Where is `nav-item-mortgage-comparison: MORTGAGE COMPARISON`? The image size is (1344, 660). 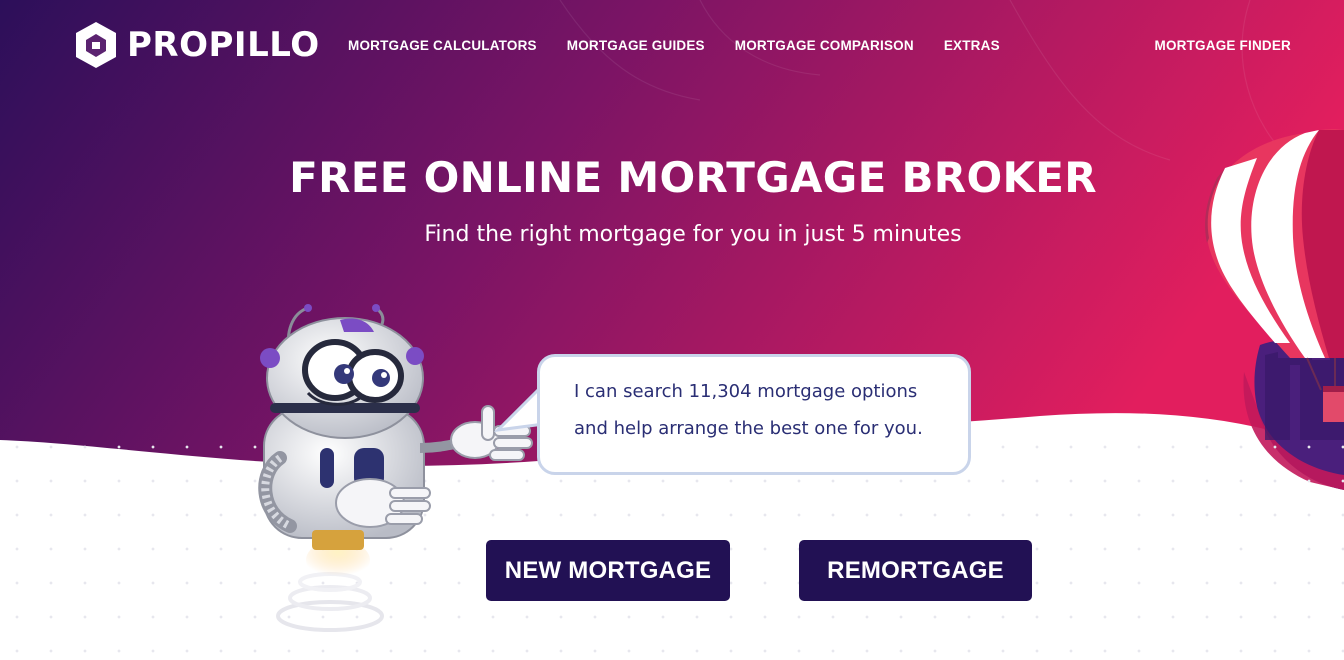 nav-item-mortgage-comparison: MORTGAGE COMPARISON is located at coordinates (824, 45).